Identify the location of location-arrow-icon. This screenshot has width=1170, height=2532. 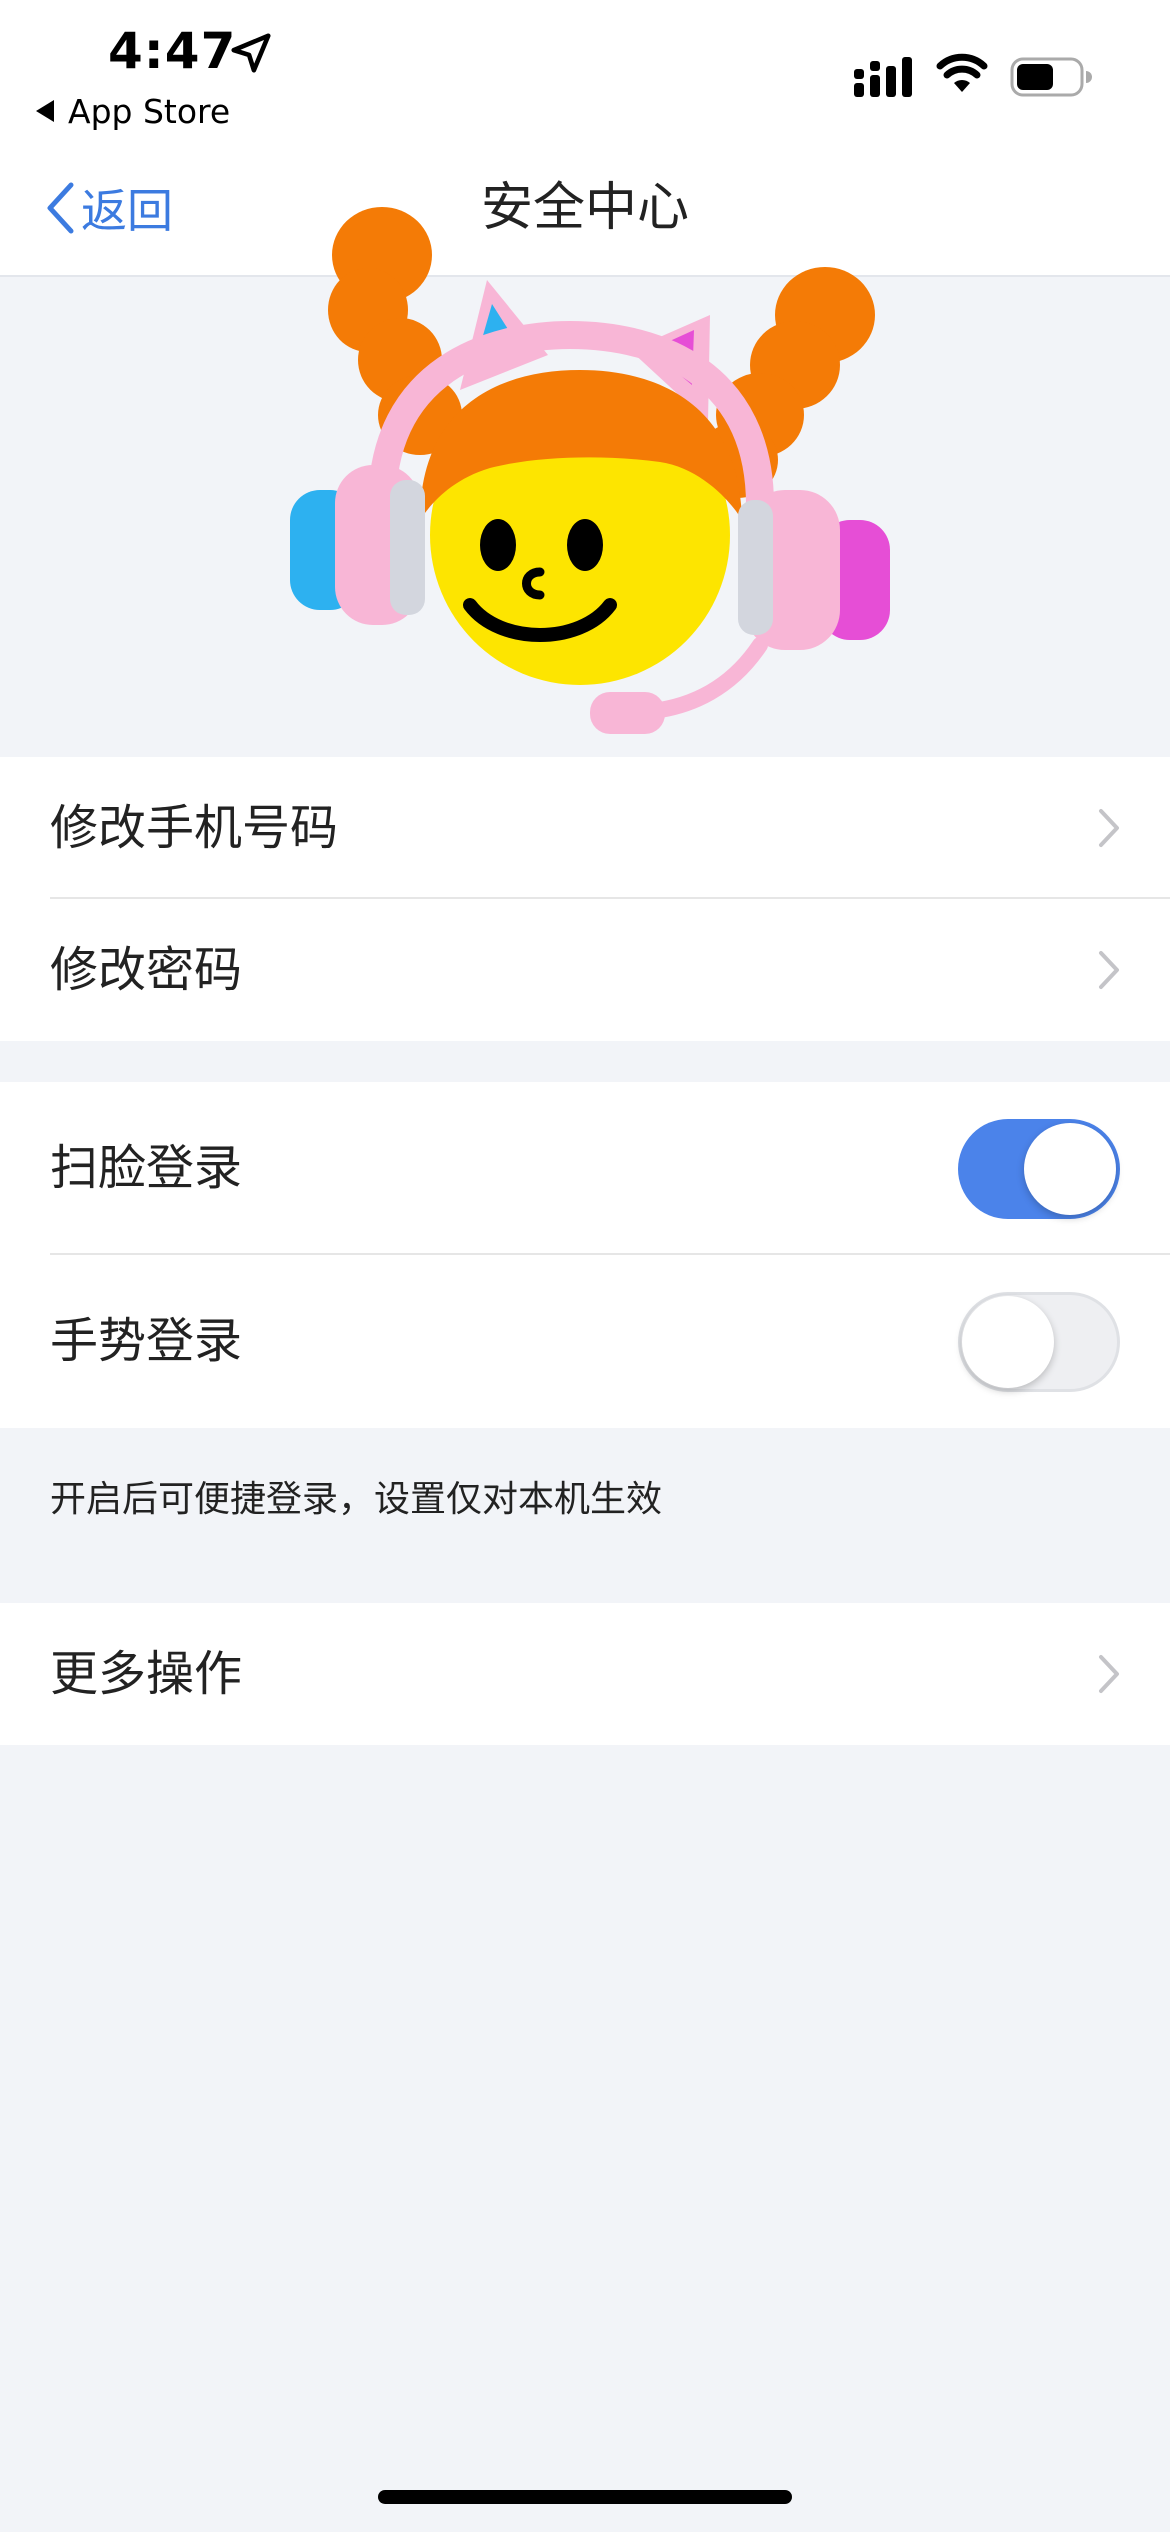
(251, 53).